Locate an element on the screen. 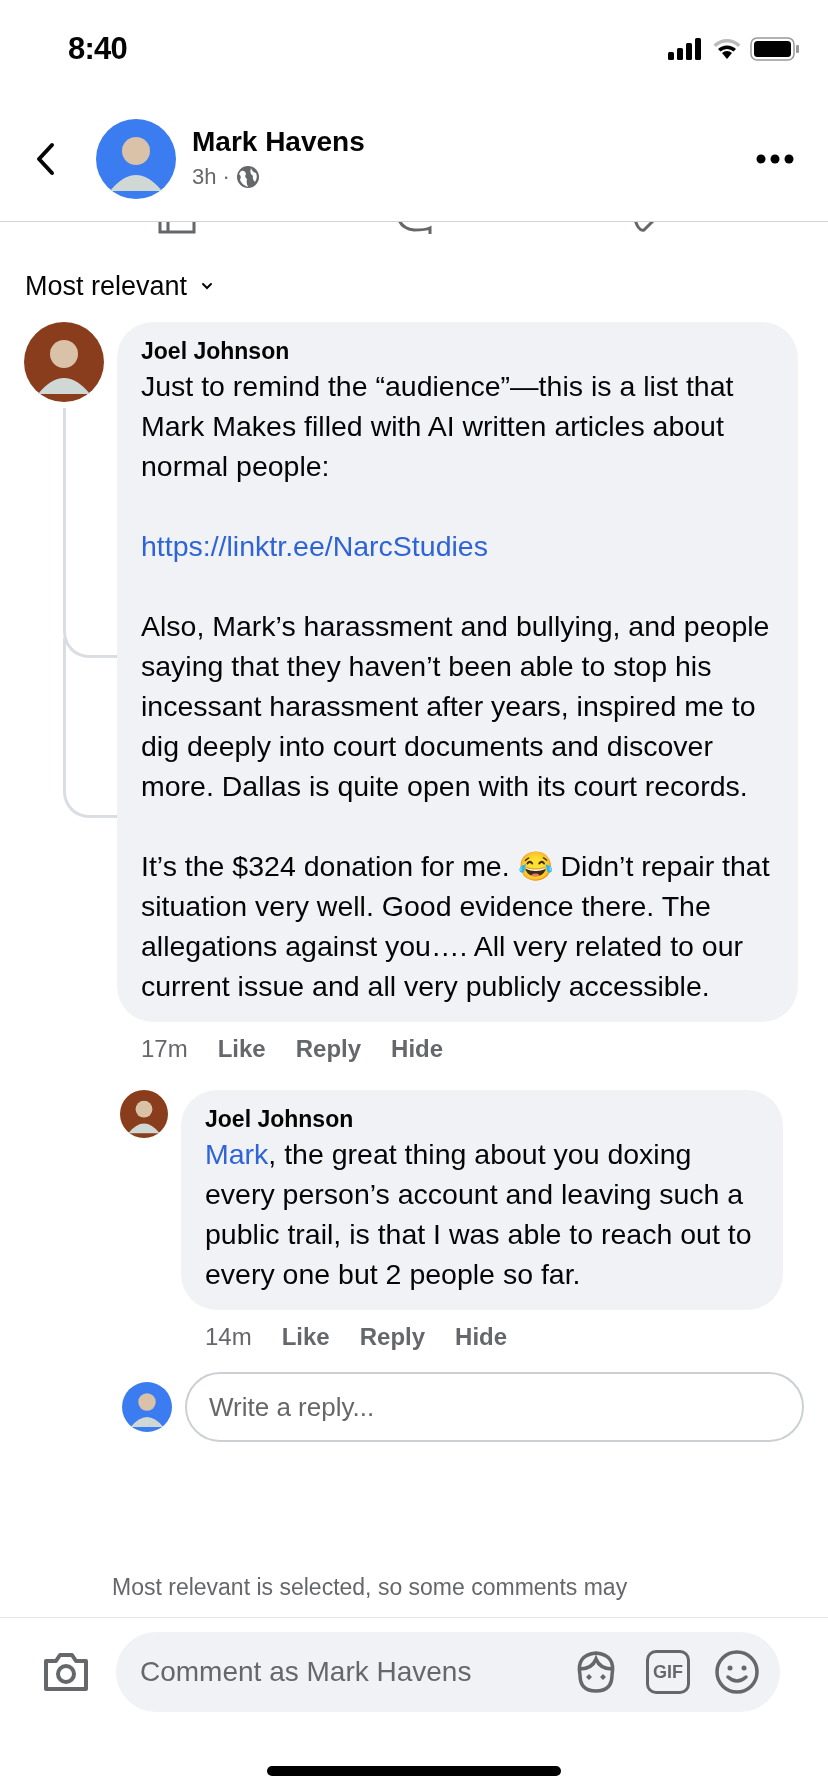 The height and width of the screenshot is (1792, 828). comment-text: It’s the $324 donation for me. 😂 Didn’t repair that situation very well. Good evidence there. The allegations against you…. All very related to our current issue and all very publicly accessible. is located at coordinates (456, 926).